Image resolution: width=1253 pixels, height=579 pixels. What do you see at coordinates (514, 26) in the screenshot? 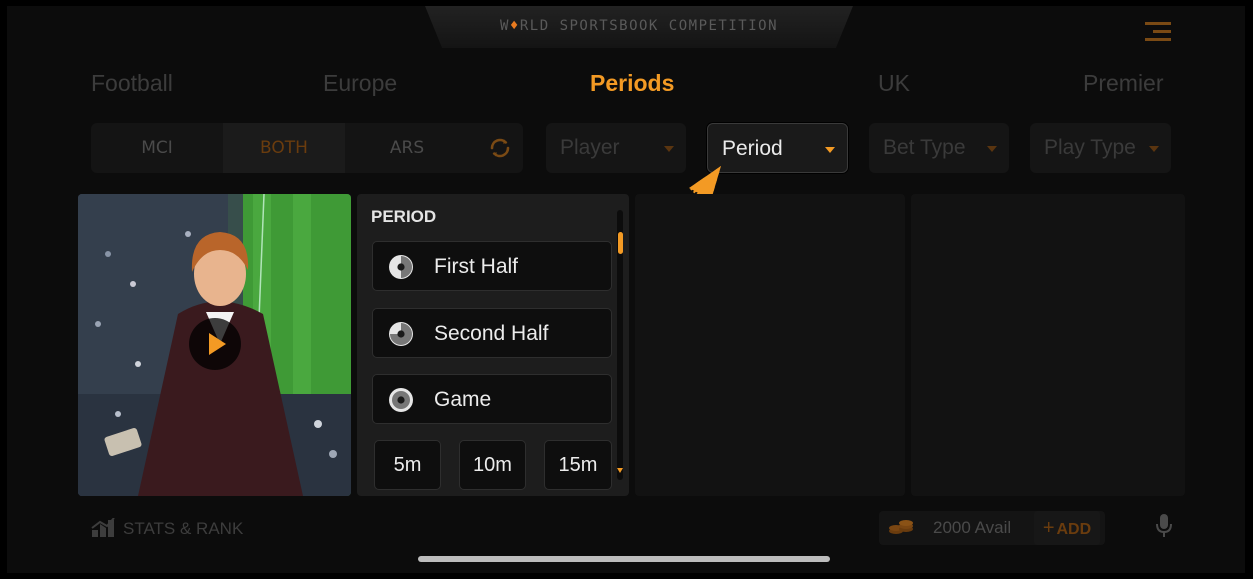
I see `title-diamond: ♦` at bounding box center [514, 26].